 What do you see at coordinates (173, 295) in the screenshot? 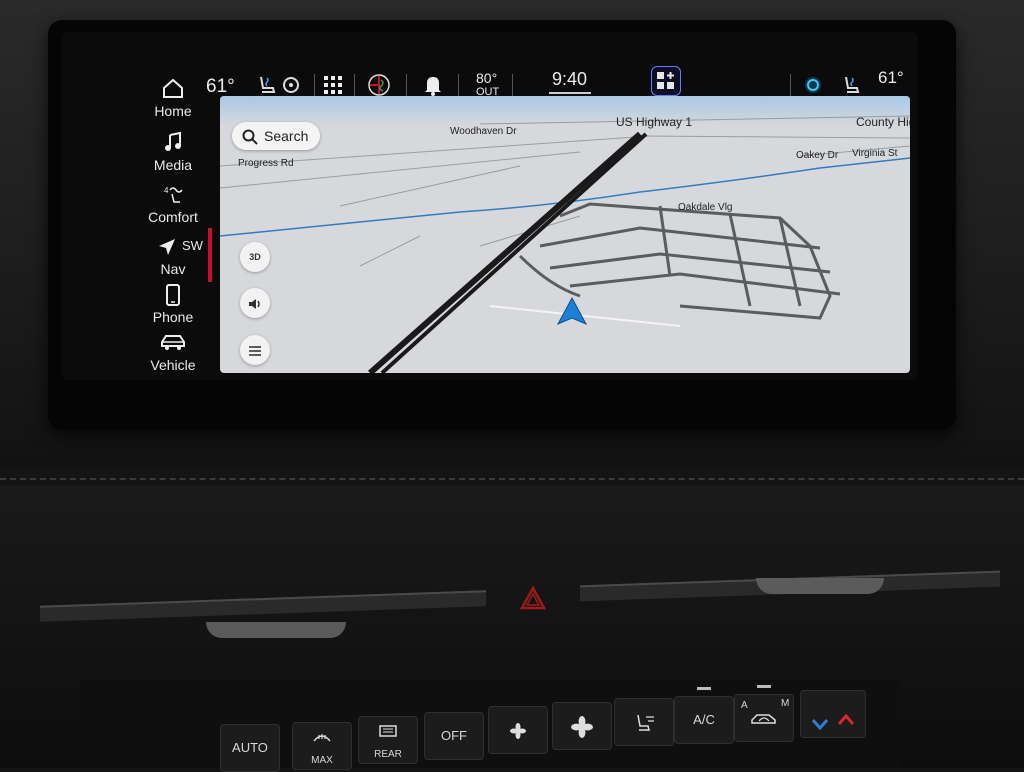
I see `phone-icon` at bounding box center [173, 295].